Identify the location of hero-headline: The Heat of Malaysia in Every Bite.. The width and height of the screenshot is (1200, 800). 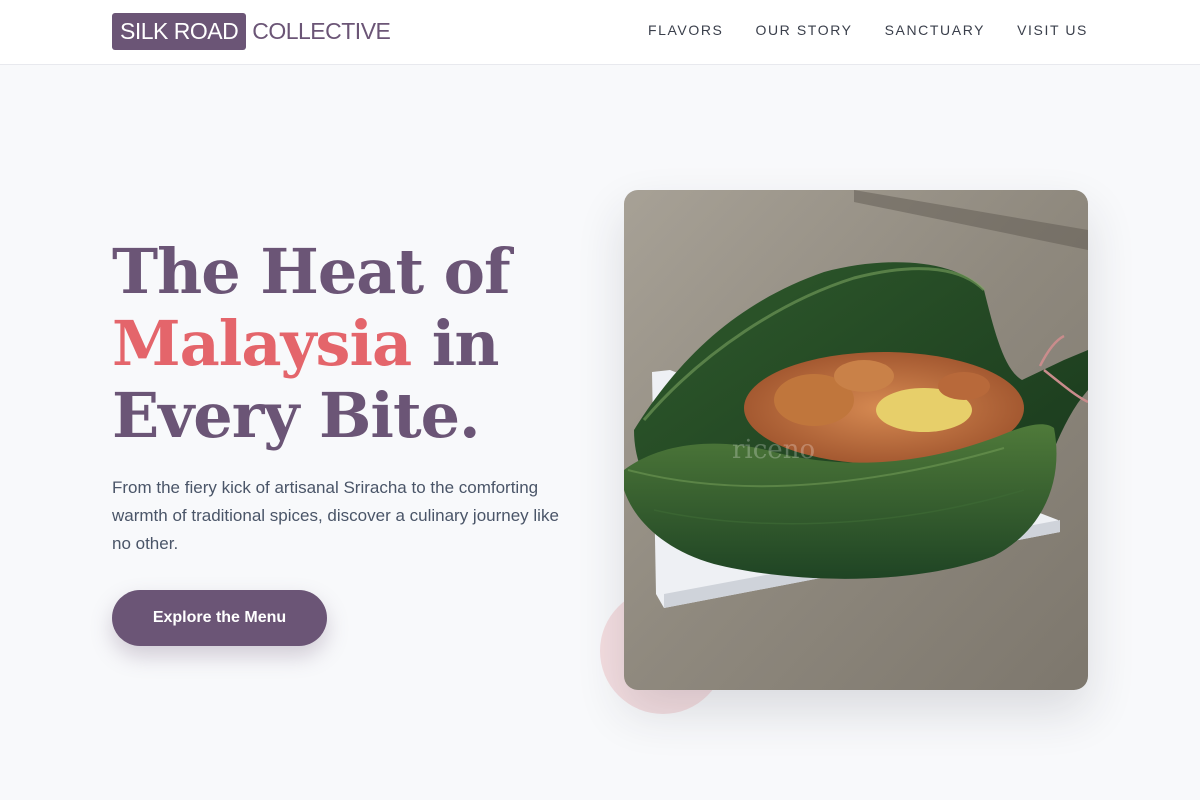
(347, 344).